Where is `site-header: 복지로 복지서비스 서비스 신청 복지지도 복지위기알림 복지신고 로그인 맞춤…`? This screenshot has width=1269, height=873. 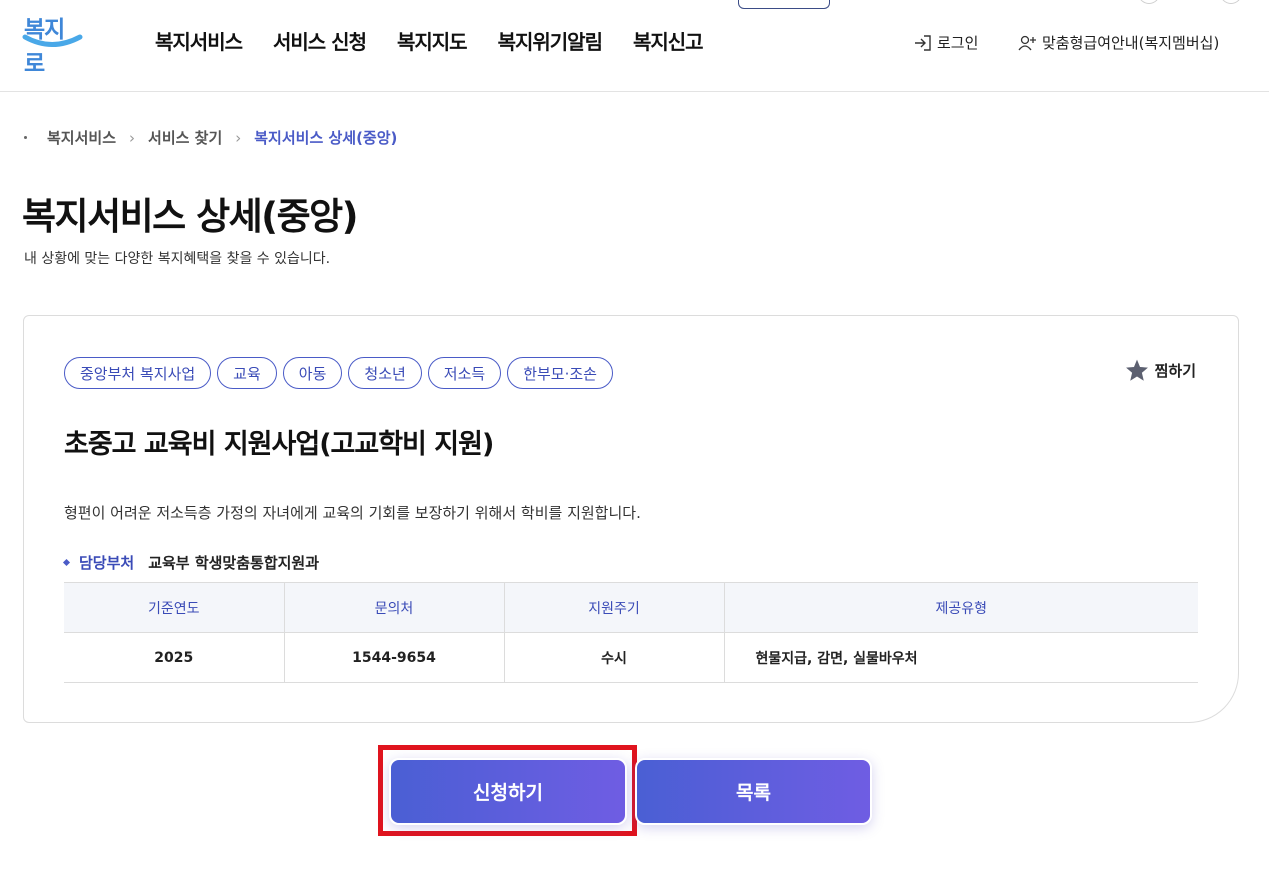 site-header: 복지로 복지서비스 서비스 신청 복지지도 복지위기알림 복지신고 로그인 맞춤… is located at coordinates (634, 46).